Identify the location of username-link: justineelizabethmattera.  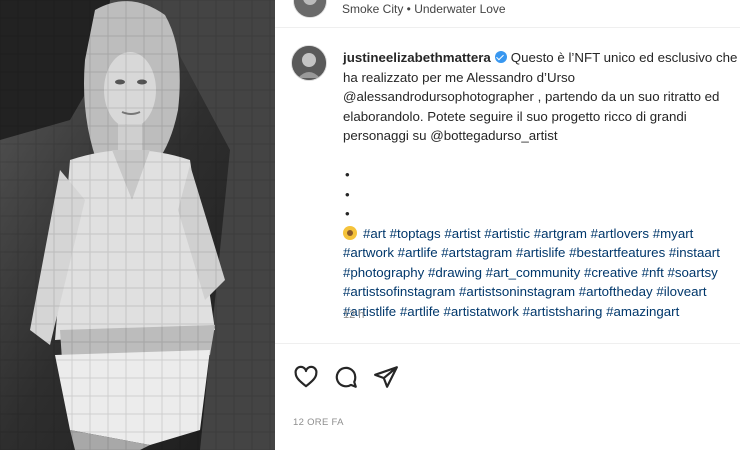
(417, 57).